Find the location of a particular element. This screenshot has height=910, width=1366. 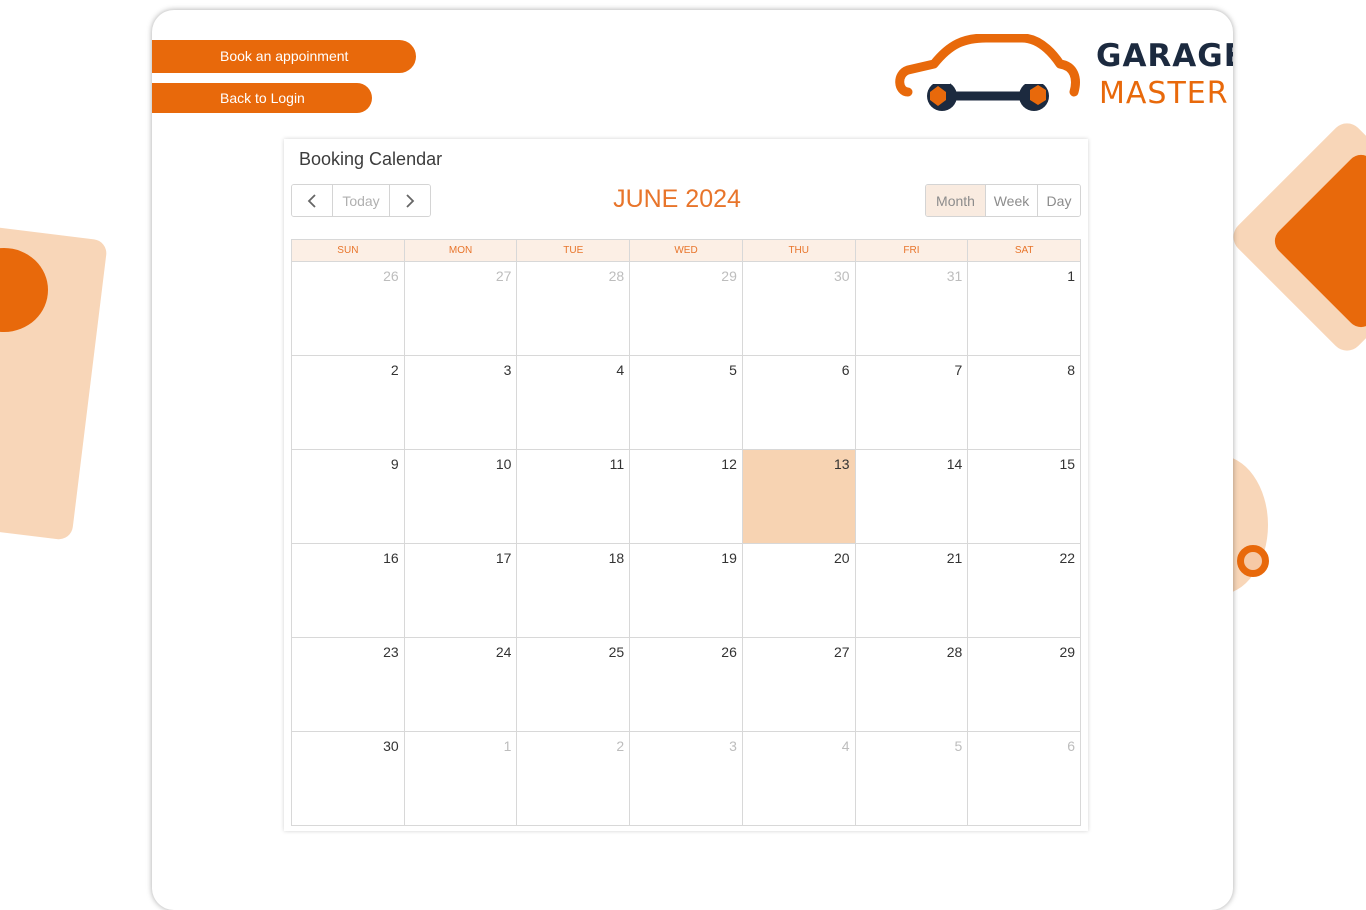

day-cell: 18 is located at coordinates (574, 590).